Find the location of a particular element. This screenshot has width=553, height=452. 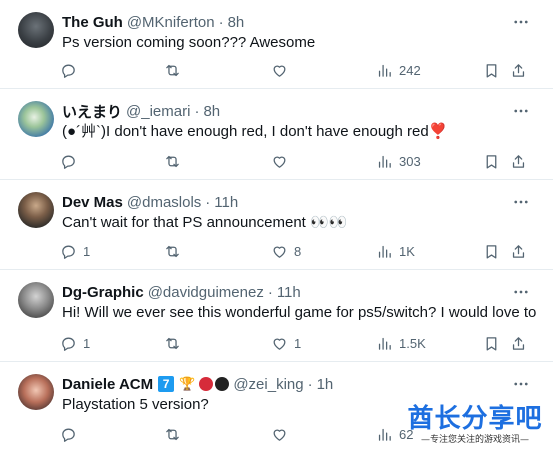

black-circle-icon is located at coordinates (222, 384).